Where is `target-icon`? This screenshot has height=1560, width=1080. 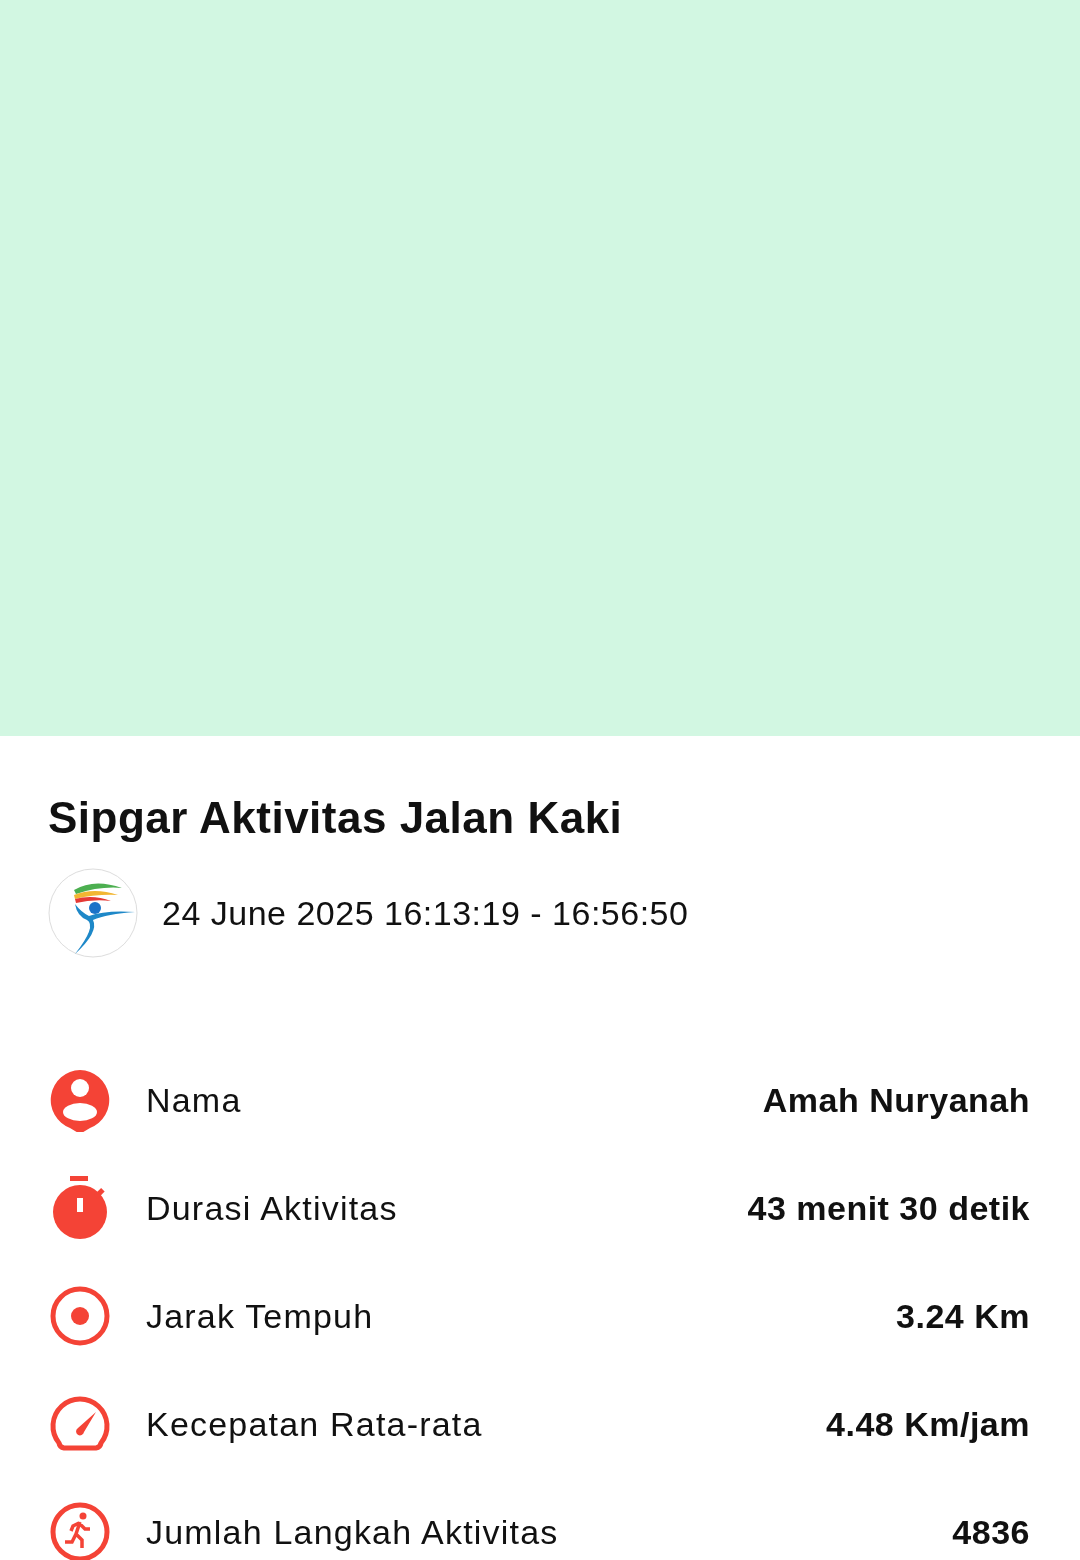 target-icon is located at coordinates (80, 1316).